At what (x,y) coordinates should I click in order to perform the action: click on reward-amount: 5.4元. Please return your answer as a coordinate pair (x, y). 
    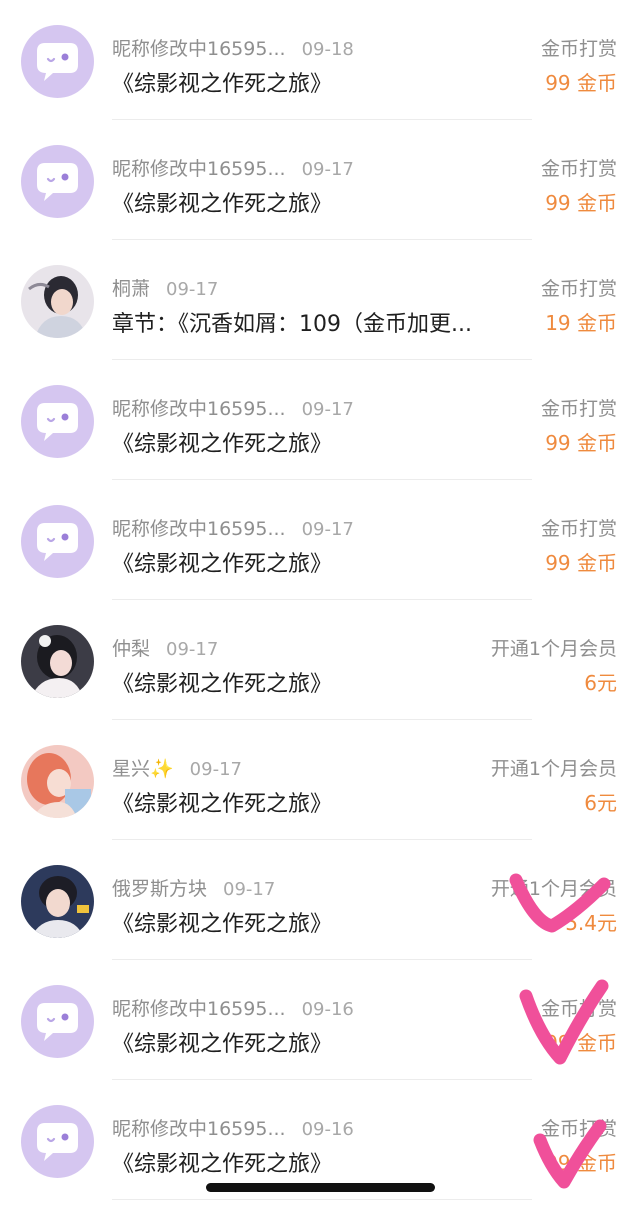
    Looking at the image, I should click on (591, 923).